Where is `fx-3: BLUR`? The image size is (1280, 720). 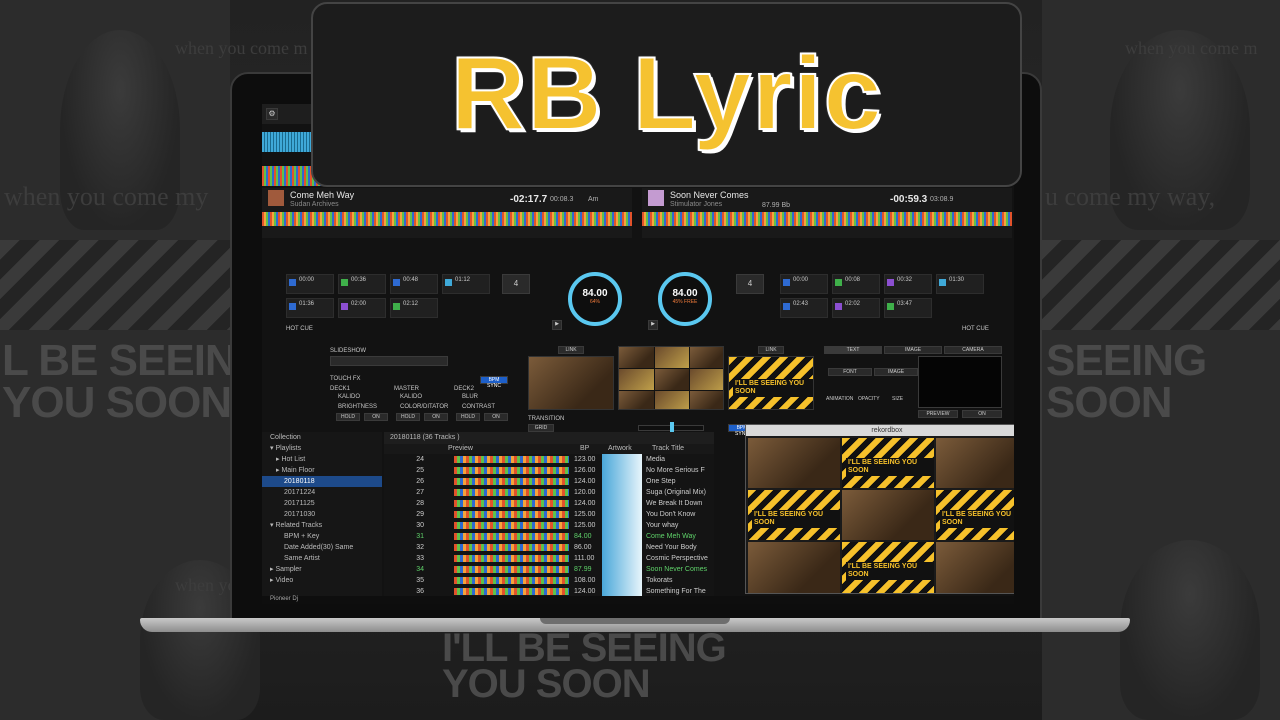 fx-3: BLUR is located at coordinates (470, 397).